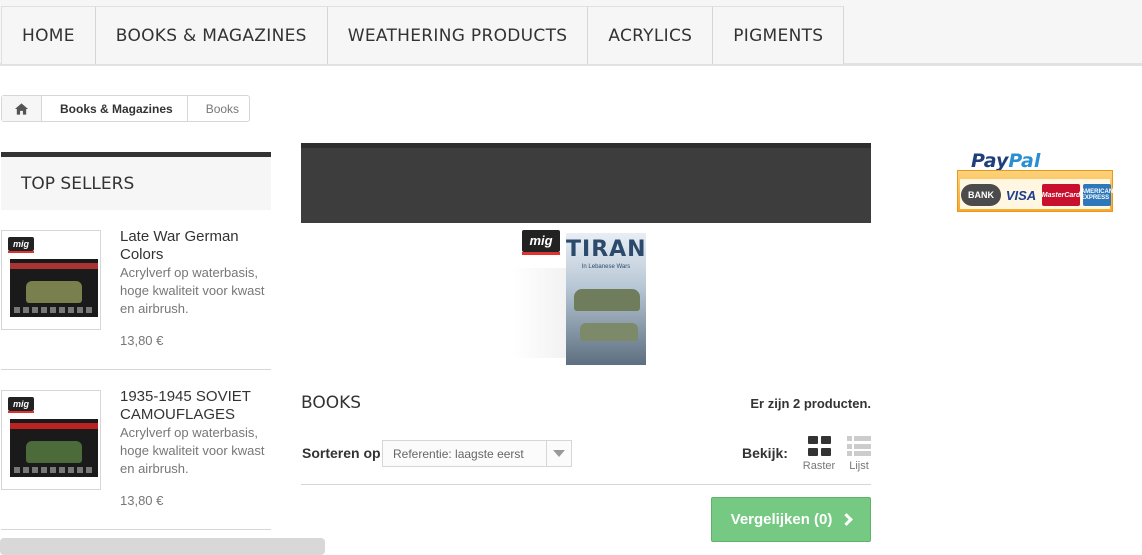  Describe the element at coordinates (195, 406) in the screenshot. I see `product-title: 1935-1945 SOVIET CAMOUFLAGES` at that location.